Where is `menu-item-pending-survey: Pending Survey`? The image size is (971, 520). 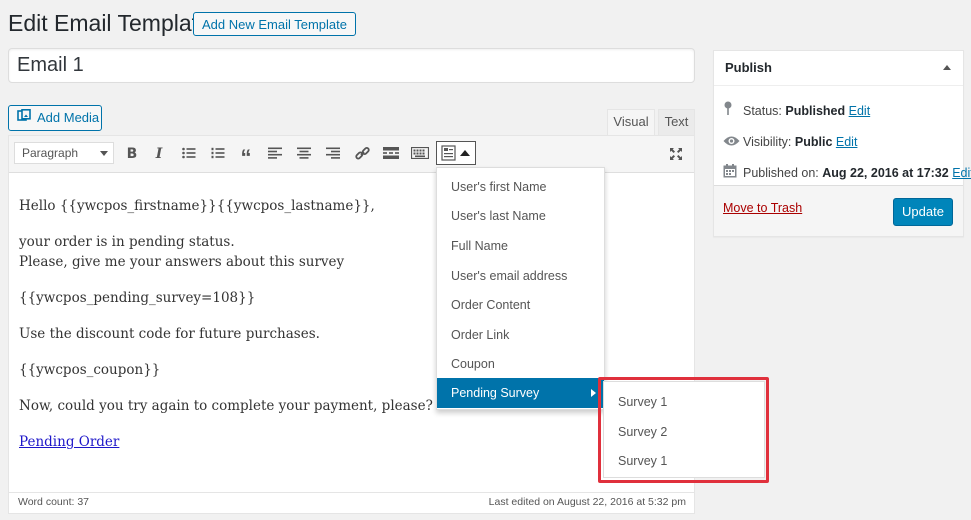 menu-item-pending-survey: Pending Survey is located at coordinates (520, 393).